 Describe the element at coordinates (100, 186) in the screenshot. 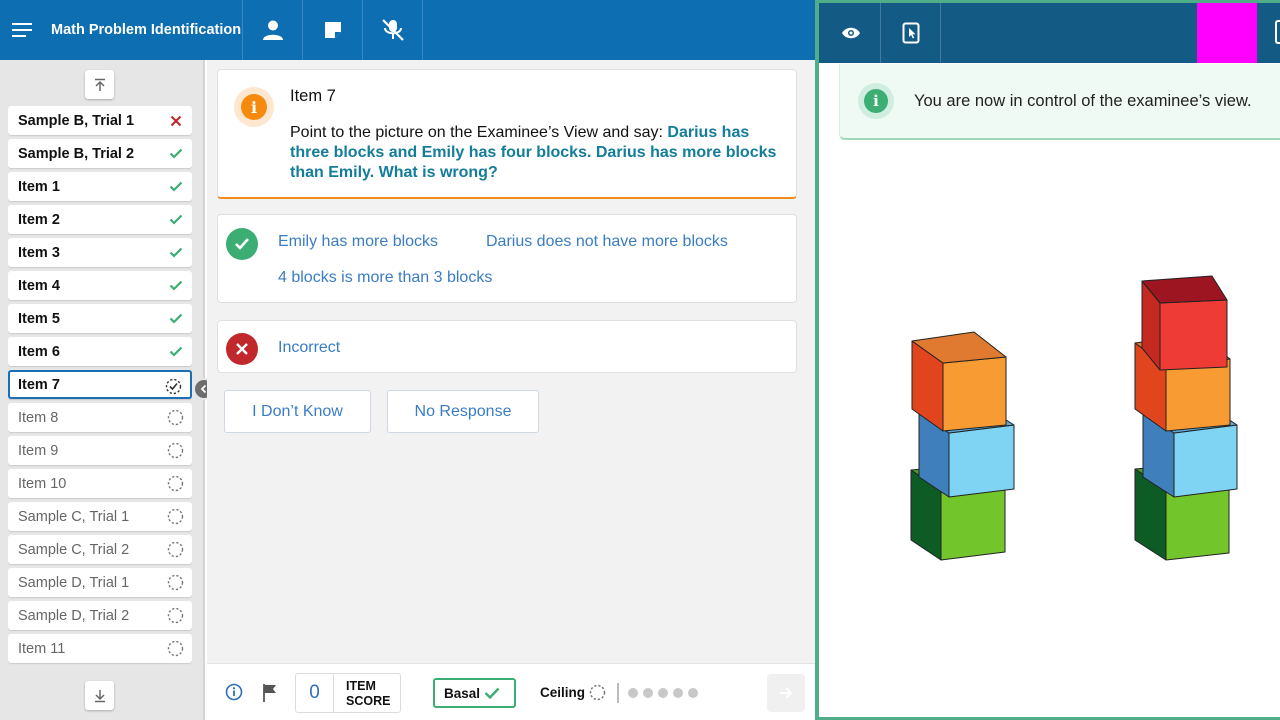

I see `sidebar-item: Item 1` at that location.